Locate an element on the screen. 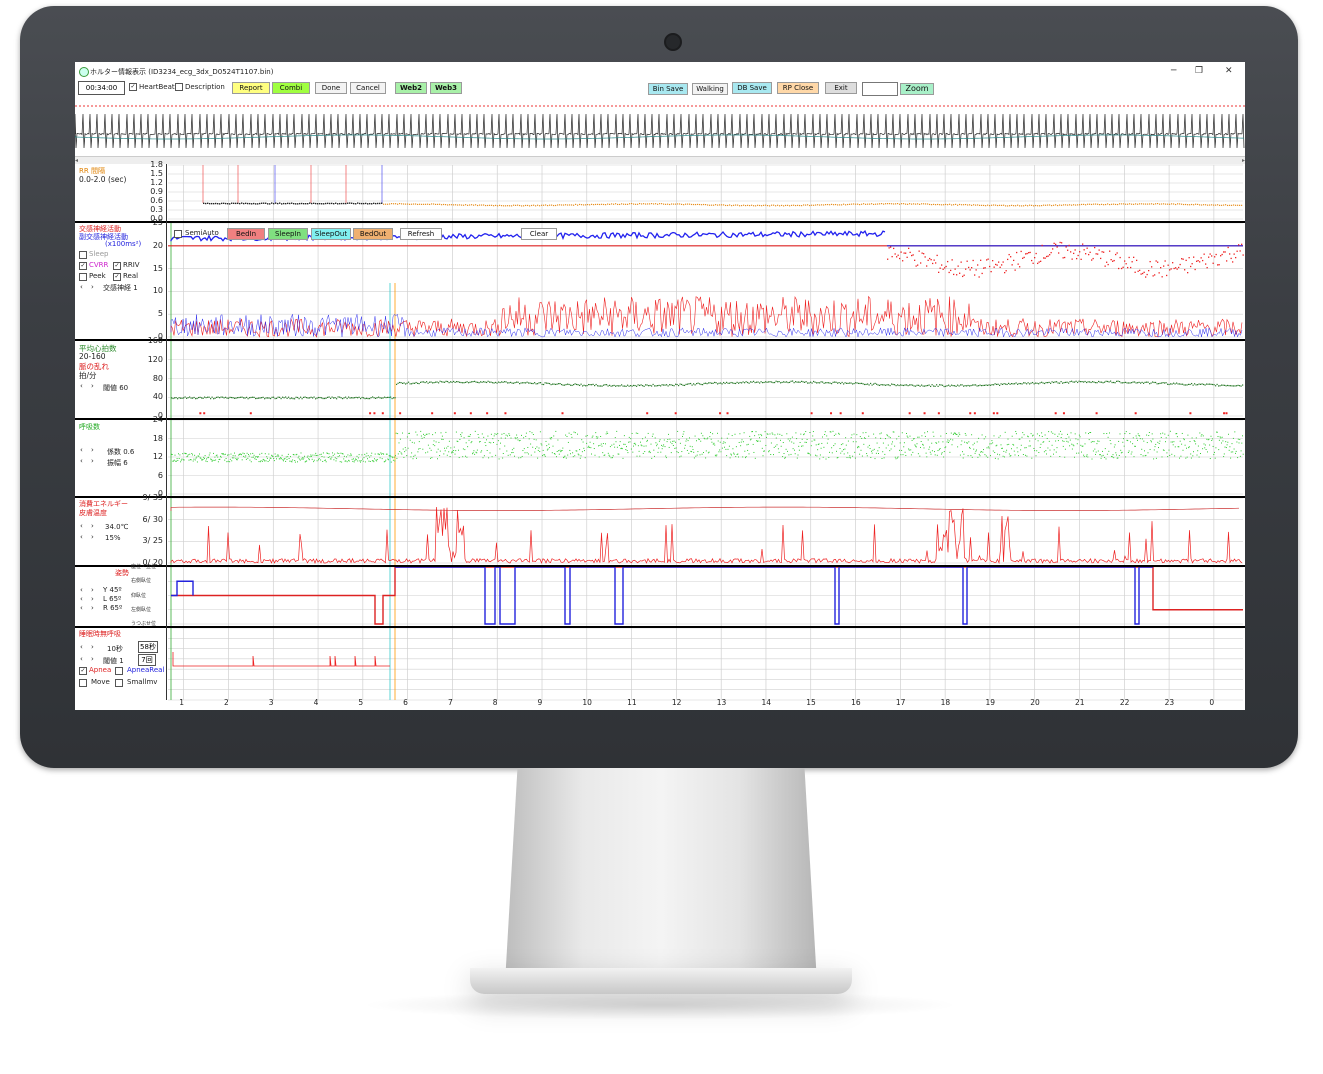 Image resolution: width=1323 pixels, height=1074 pixels. apnea-sec-label: 10秒 is located at coordinates (115, 649).